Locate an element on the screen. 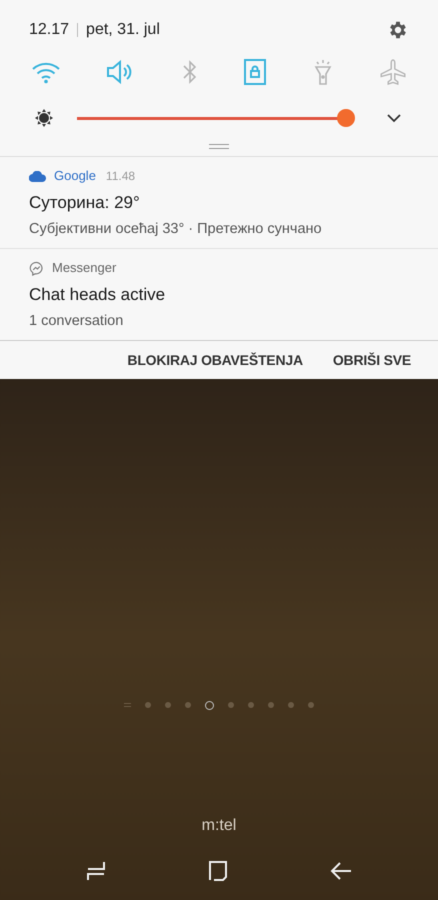 The image size is (438, 900). action-button: OBRIŠI SVE is located at coordinates (371, 360).